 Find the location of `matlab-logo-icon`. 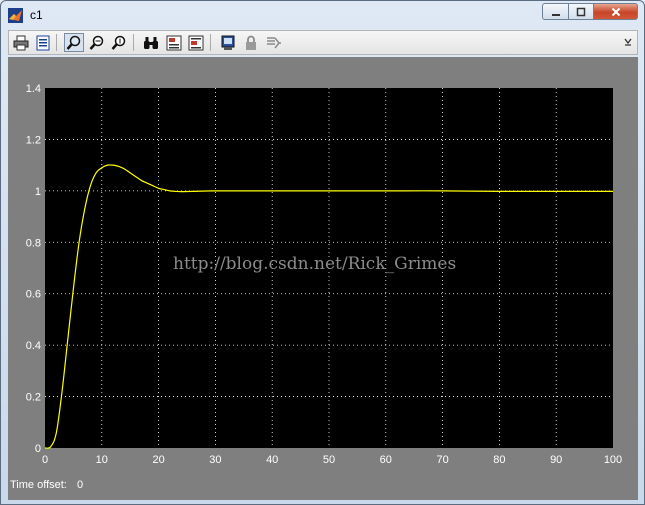

matlab-logo-icon is located at coordinates (15, 15).